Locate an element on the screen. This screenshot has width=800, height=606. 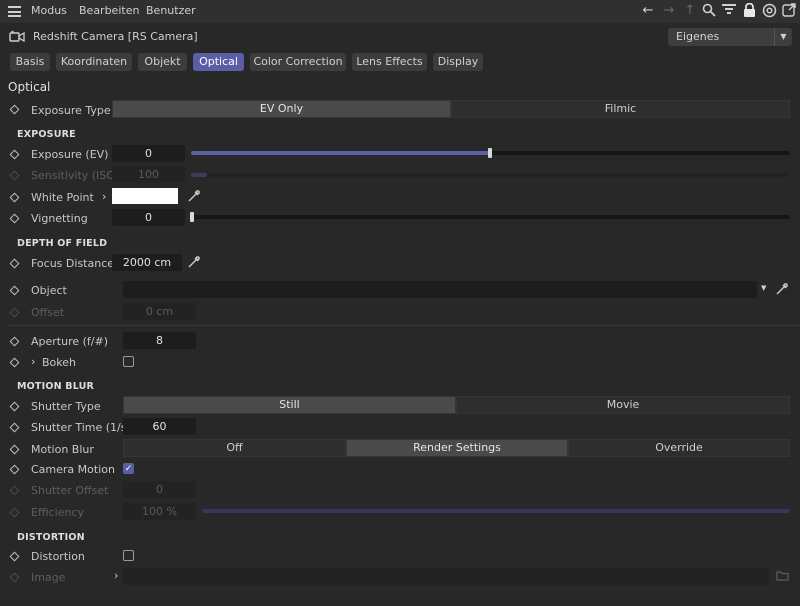
exposure-ev-slider-fill is located at coordinates (340, 153).